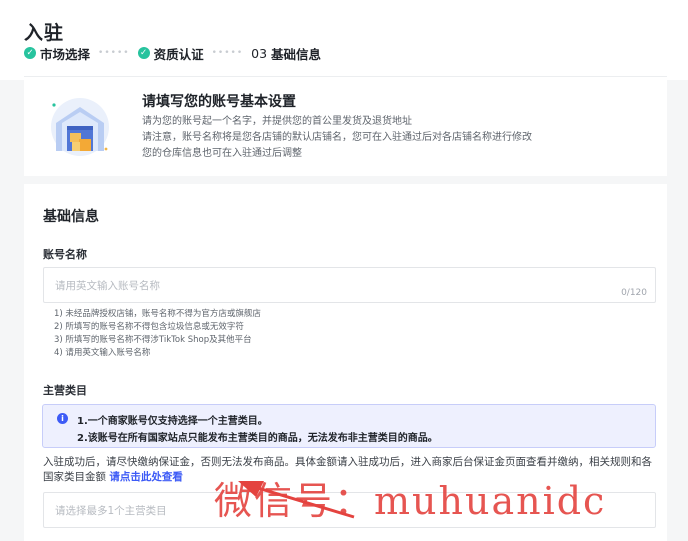  Describe the element at coordinates (111, 511) in the screenshot. I see `main-category-placeholder: 请选择最多1个主营类目` at that location.